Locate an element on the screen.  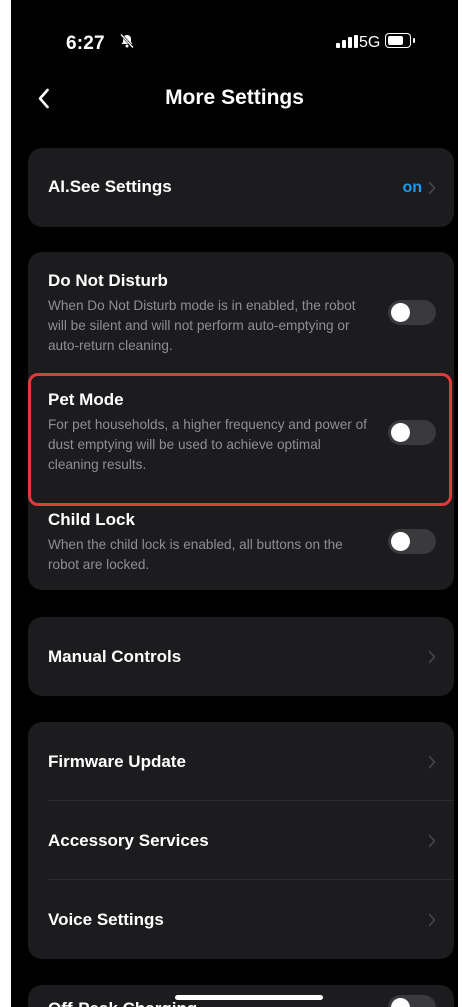
pet-mode-highlight is located at coordinates (240, 439).